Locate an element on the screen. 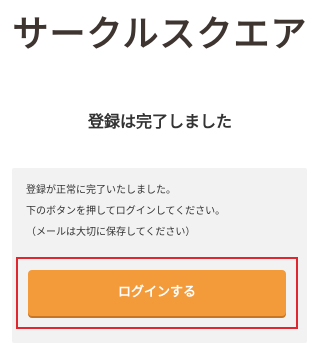 The width and height of the screenshot is (320, 343). message-line-2: 下のボタンを押してログインしてください。 is located at coordinates (126, 211).